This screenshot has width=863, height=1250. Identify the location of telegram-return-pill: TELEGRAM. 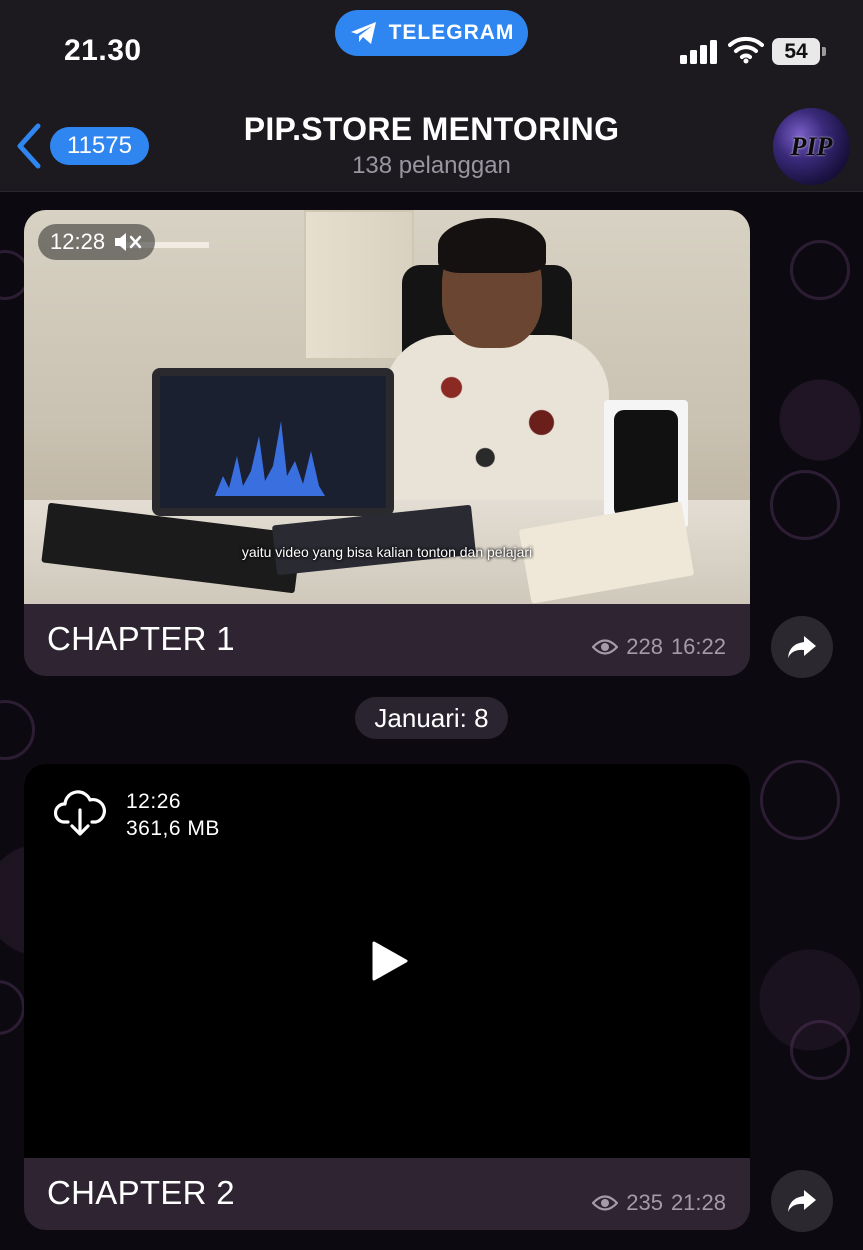
(431, 33).